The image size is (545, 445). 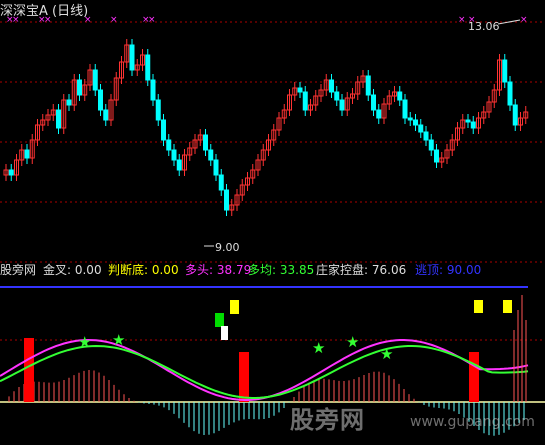 I want to click on legend-duotou: 多头: 38.79, so click(x=218, y=270).